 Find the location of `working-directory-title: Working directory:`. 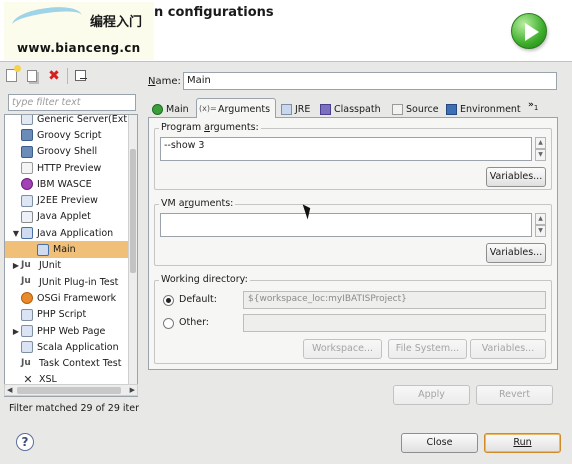

working-directory-title: Working directory: is located at coordinates (204, 279).